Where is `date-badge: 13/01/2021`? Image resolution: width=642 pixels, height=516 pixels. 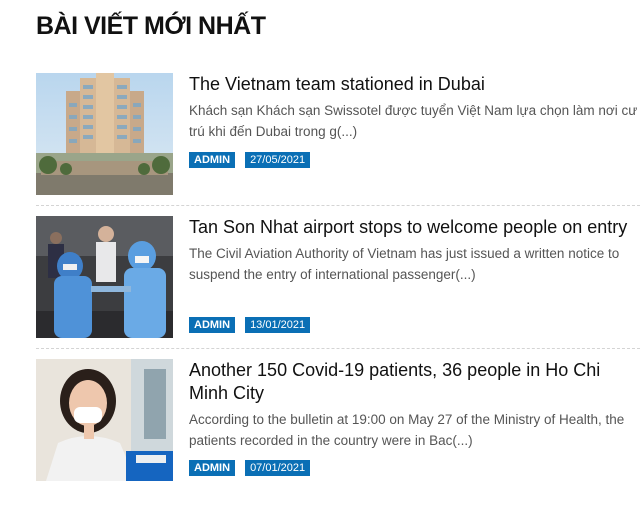 date-badge: 13/01/2021 is located at coordinates (278, 325).